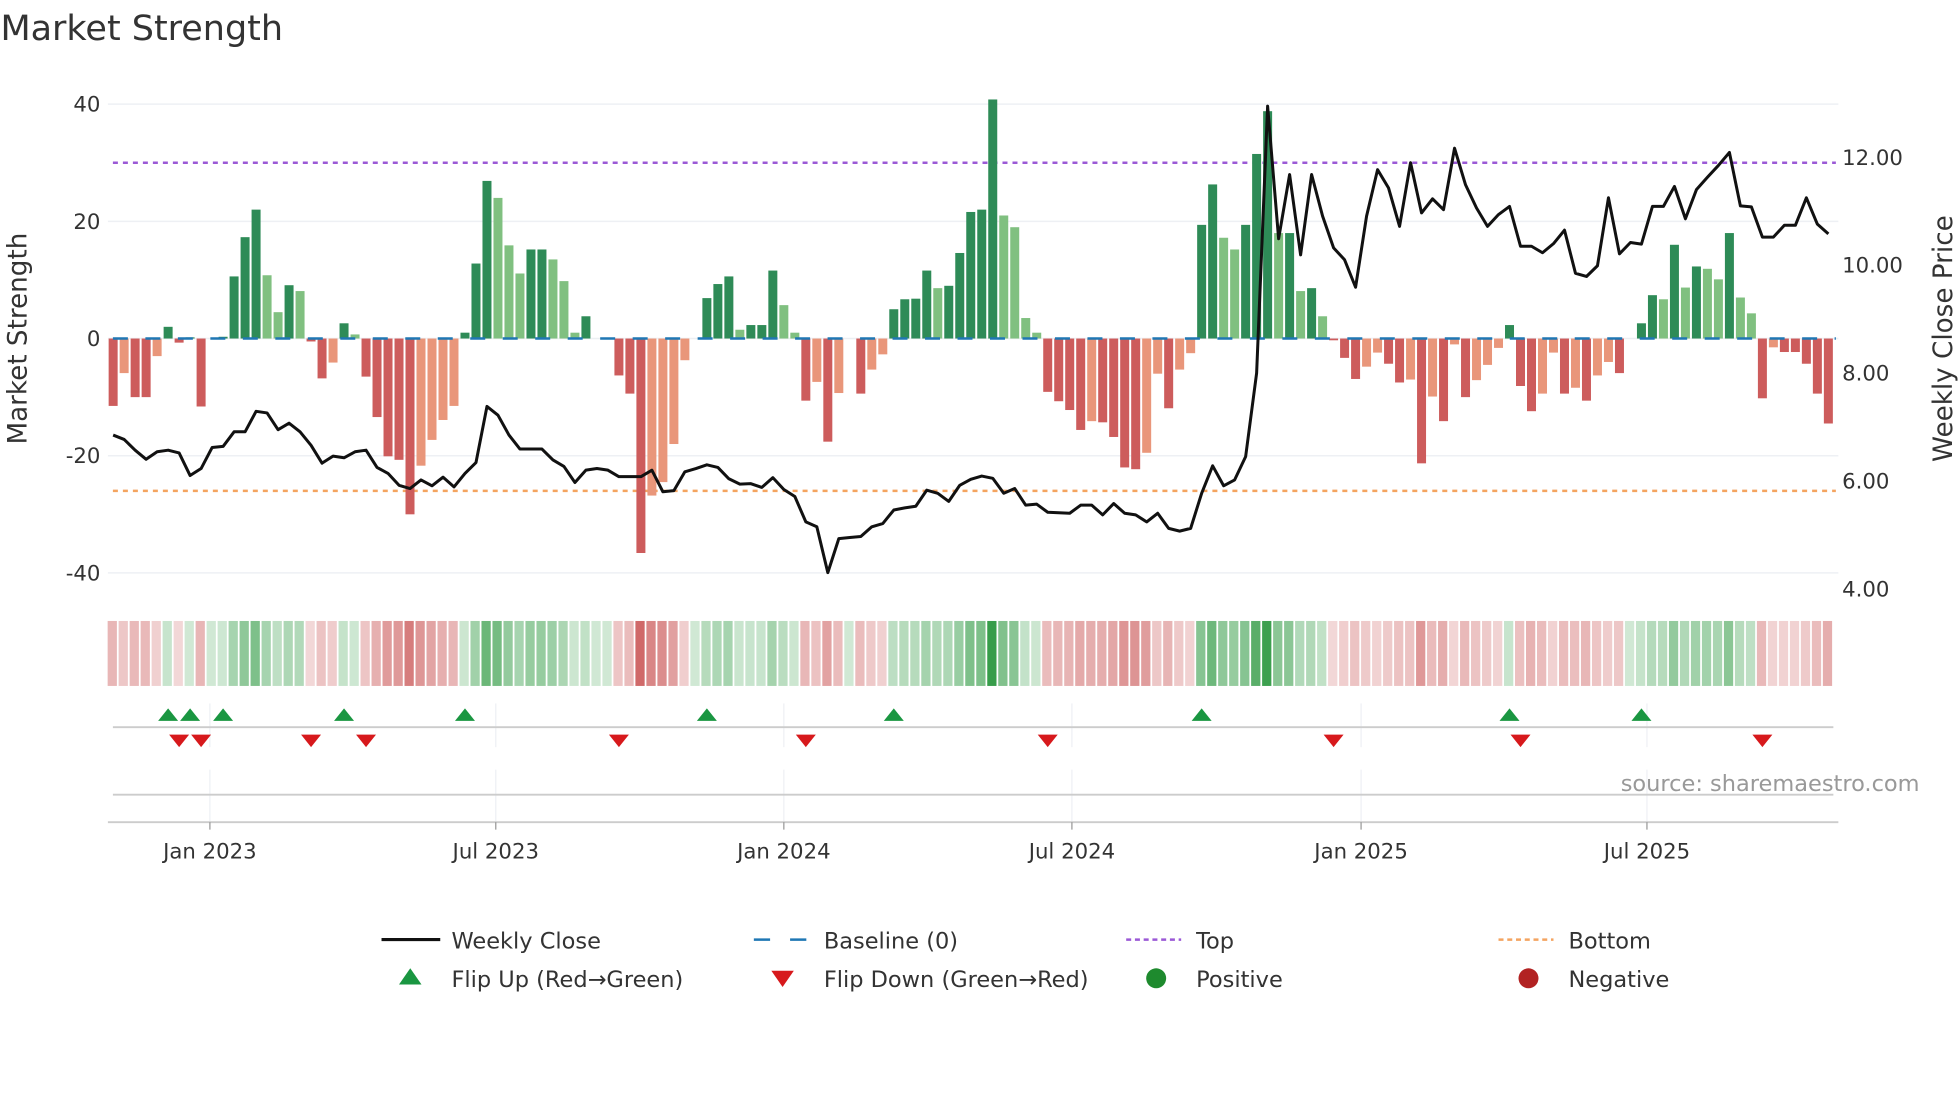  I want to click on x-tick-label: Jan 2024, so click(783, 851).